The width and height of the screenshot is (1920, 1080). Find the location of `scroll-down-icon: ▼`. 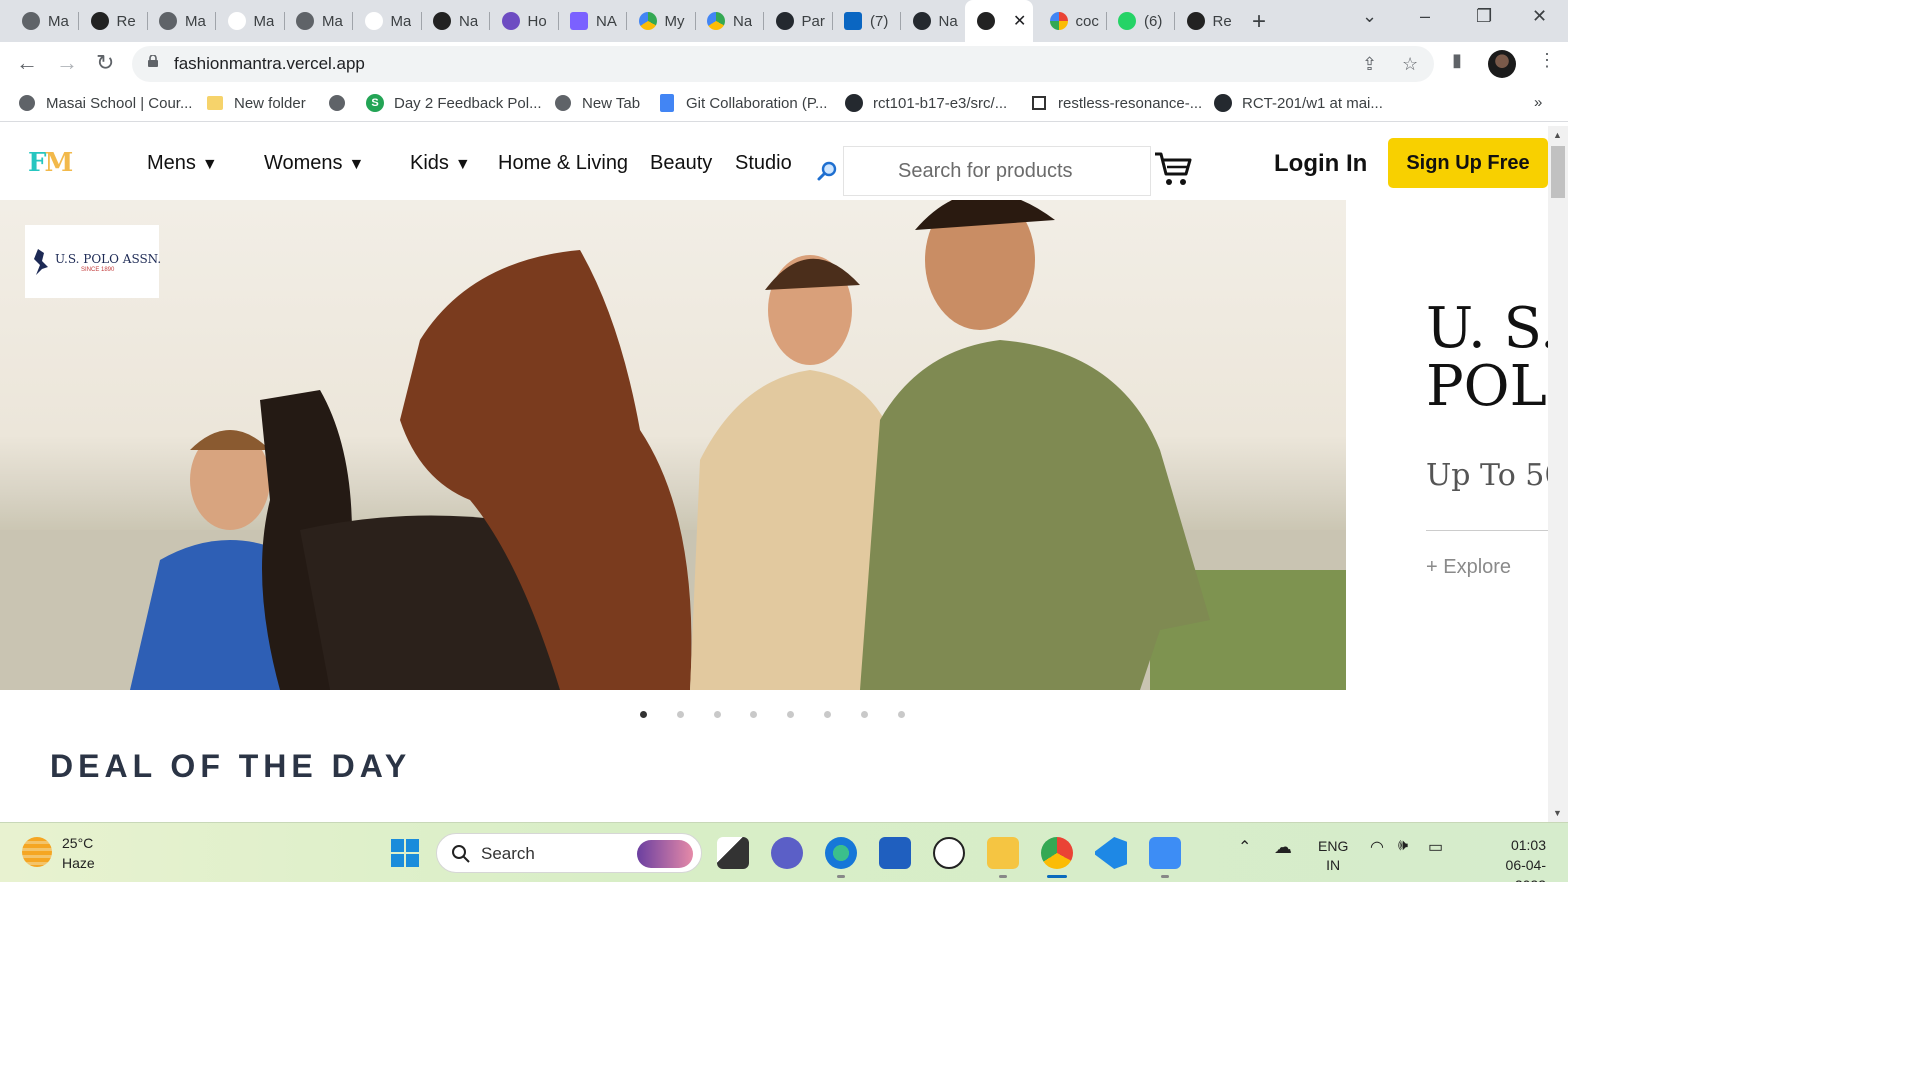

scroll-down-icon: ▼ is located at coordinates (1557, 813).